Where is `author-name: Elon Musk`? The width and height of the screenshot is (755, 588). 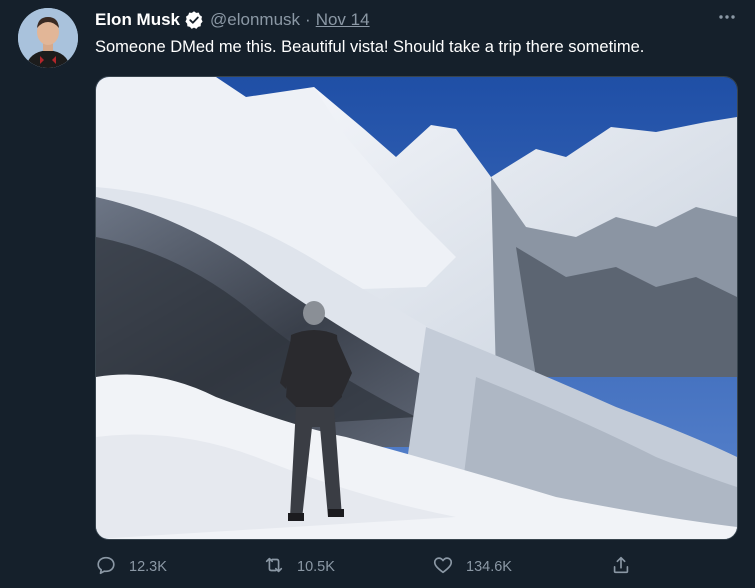 author-name: Elon Musk is located at coordinates (137, 20).